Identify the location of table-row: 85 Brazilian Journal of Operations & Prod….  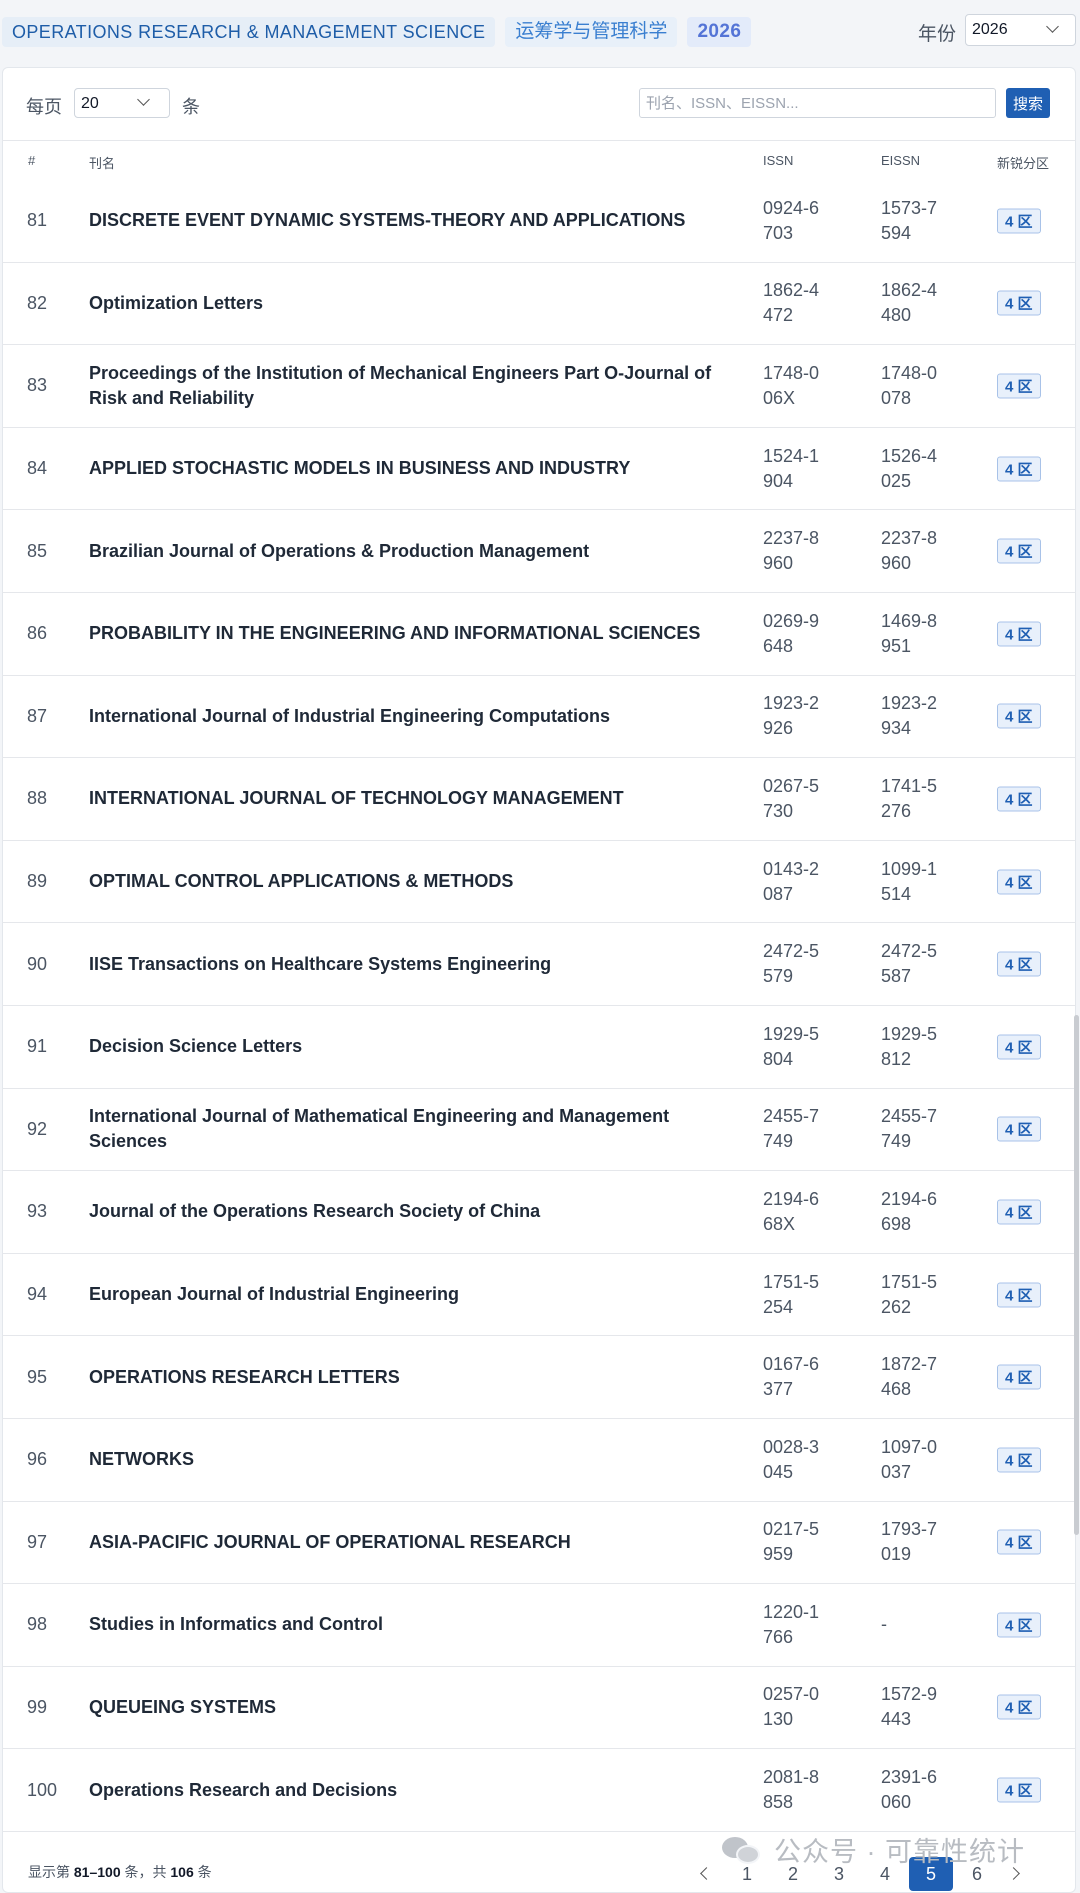
(539, 551).